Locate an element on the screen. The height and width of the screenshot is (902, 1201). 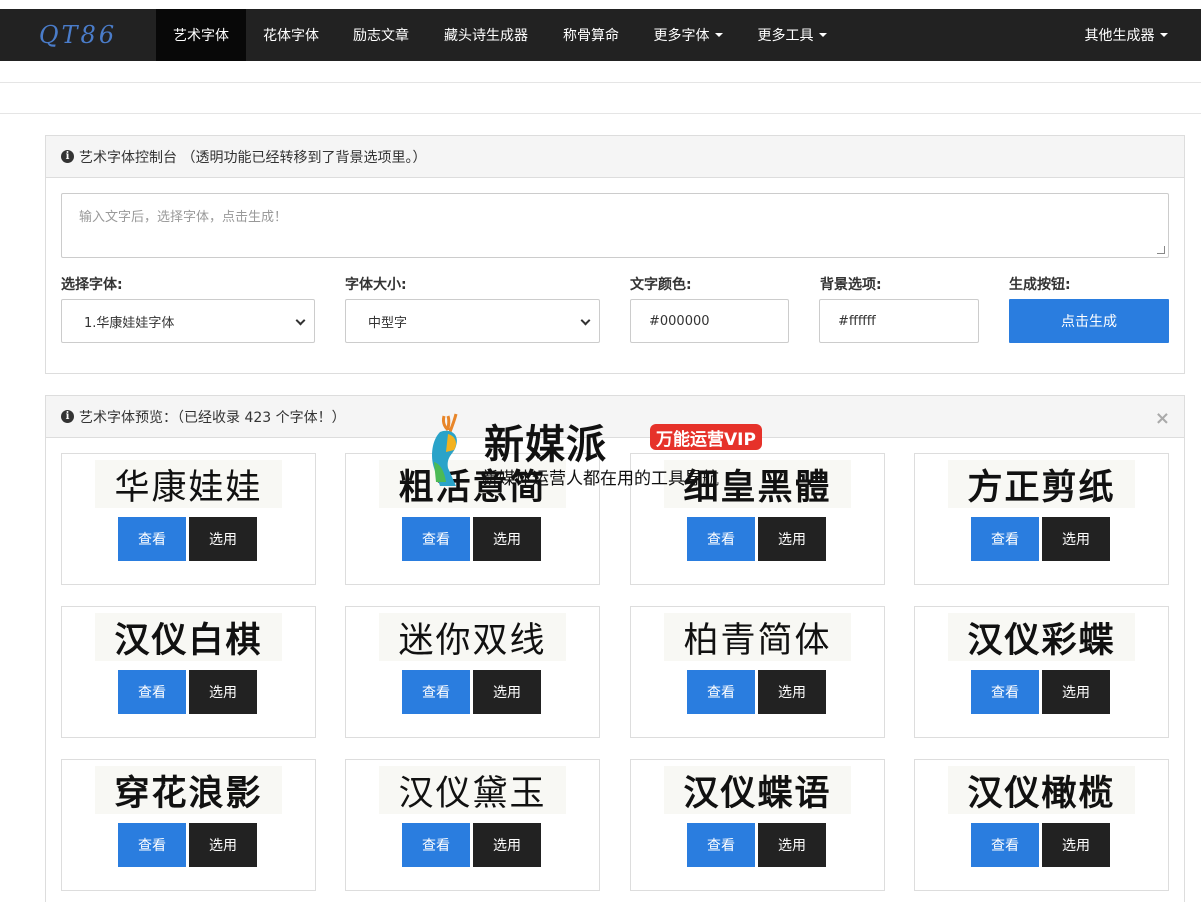
font-card: 粗活意简 查看 选用 is located at coordinates (472, 519).